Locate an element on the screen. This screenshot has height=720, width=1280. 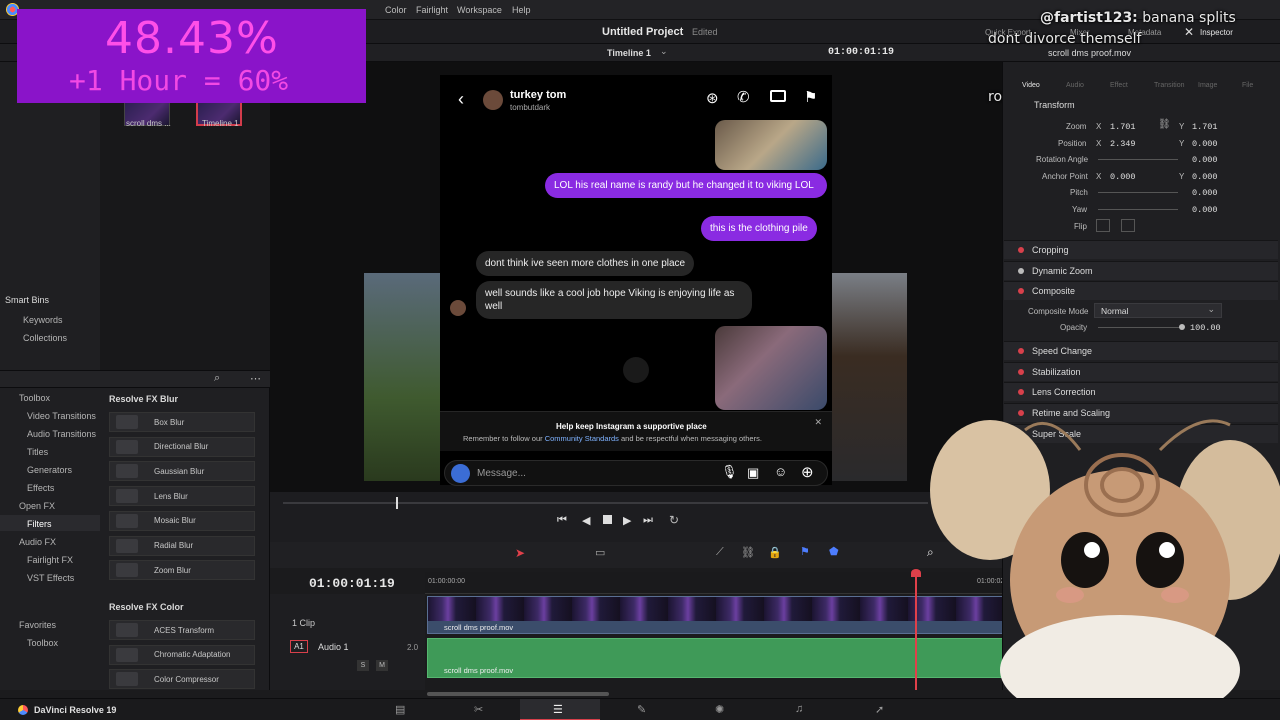
fx-item: Gaussian Blur is located at coordinates (182, 471).